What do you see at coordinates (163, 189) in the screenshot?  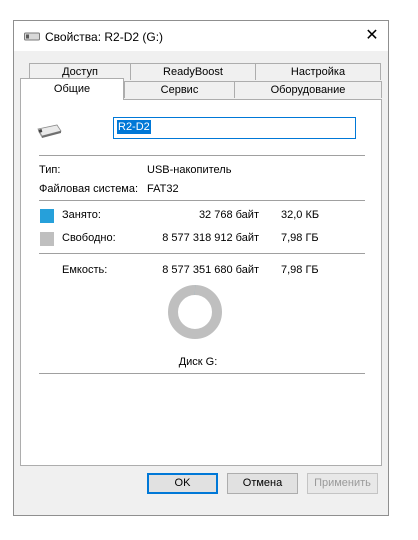 I see `file-system-value: FAT32` at bounding box center [163, 189].